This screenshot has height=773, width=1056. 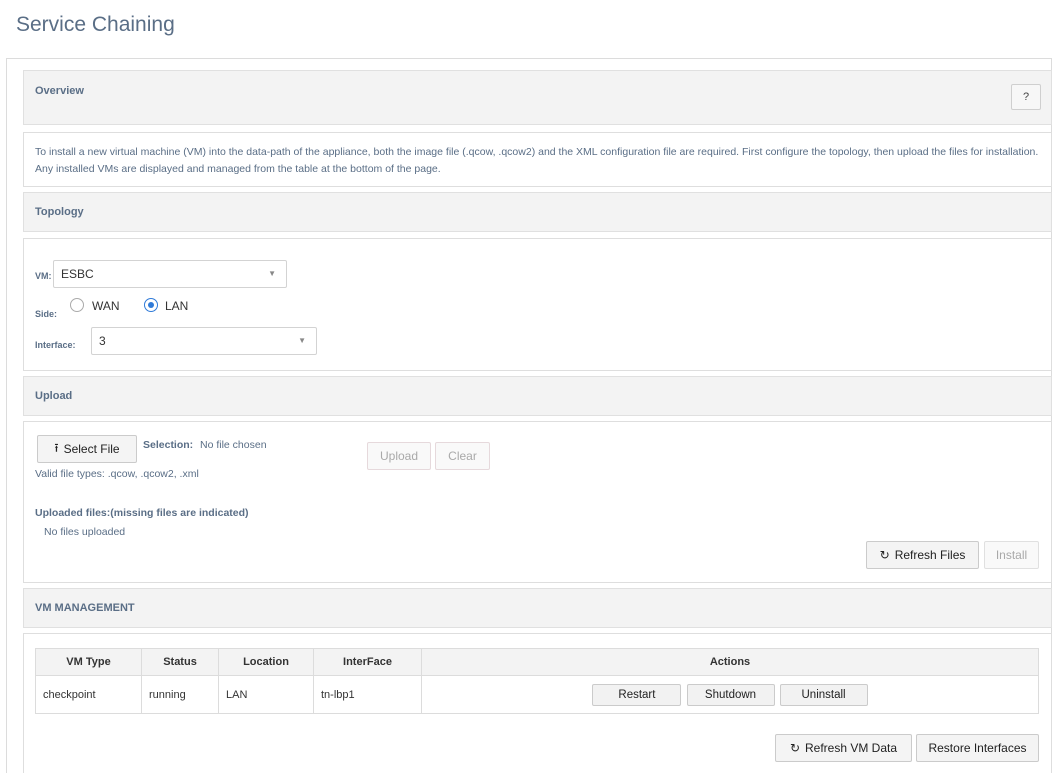 I want to click on cell-interface: tn-lbp1, so click(x=367, y=694).